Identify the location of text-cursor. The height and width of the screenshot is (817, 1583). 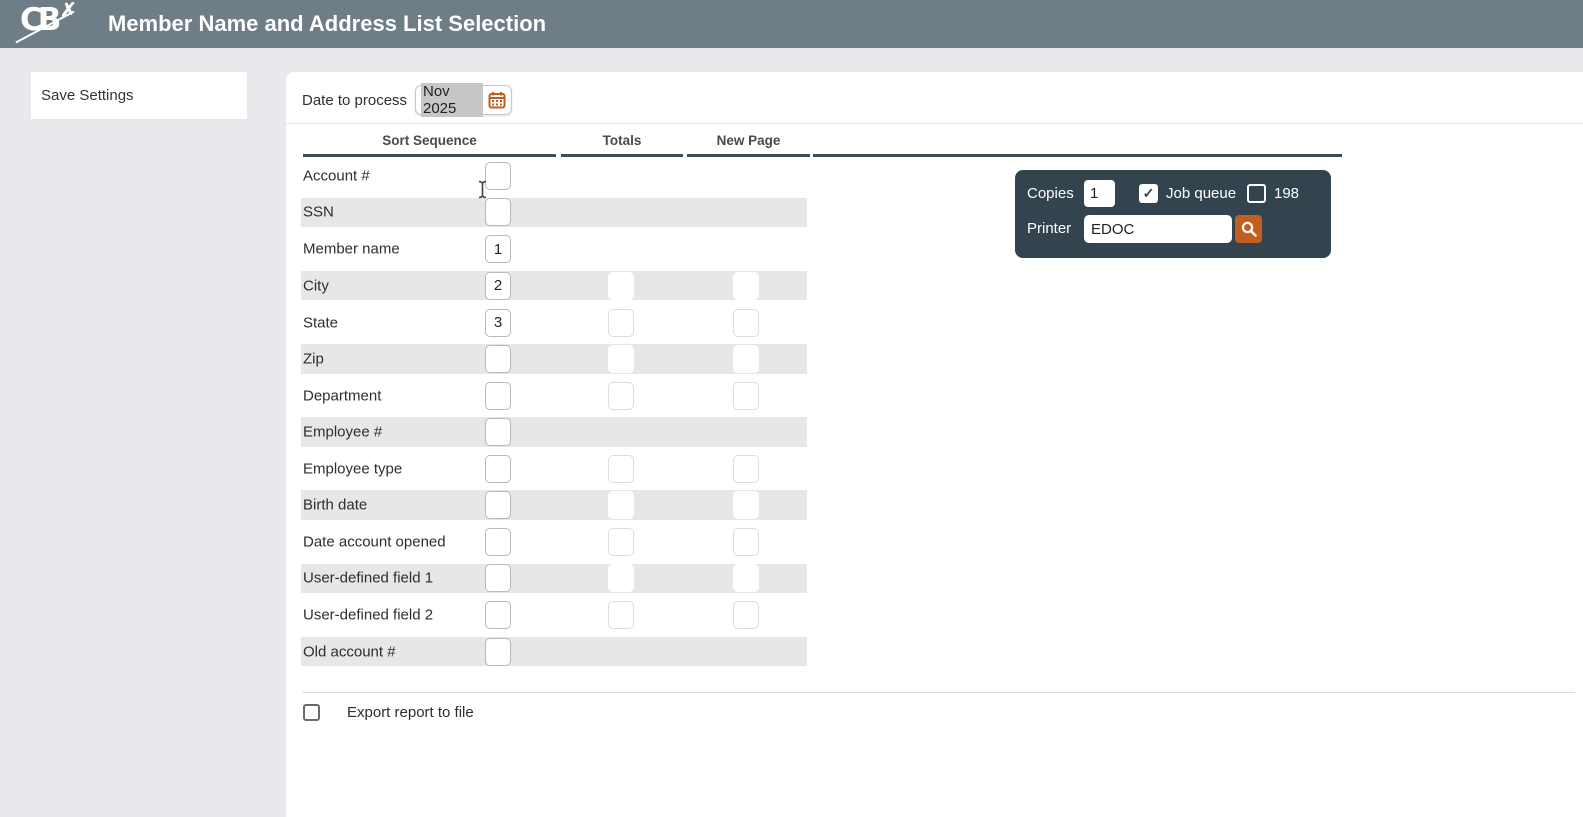
(482, 192).